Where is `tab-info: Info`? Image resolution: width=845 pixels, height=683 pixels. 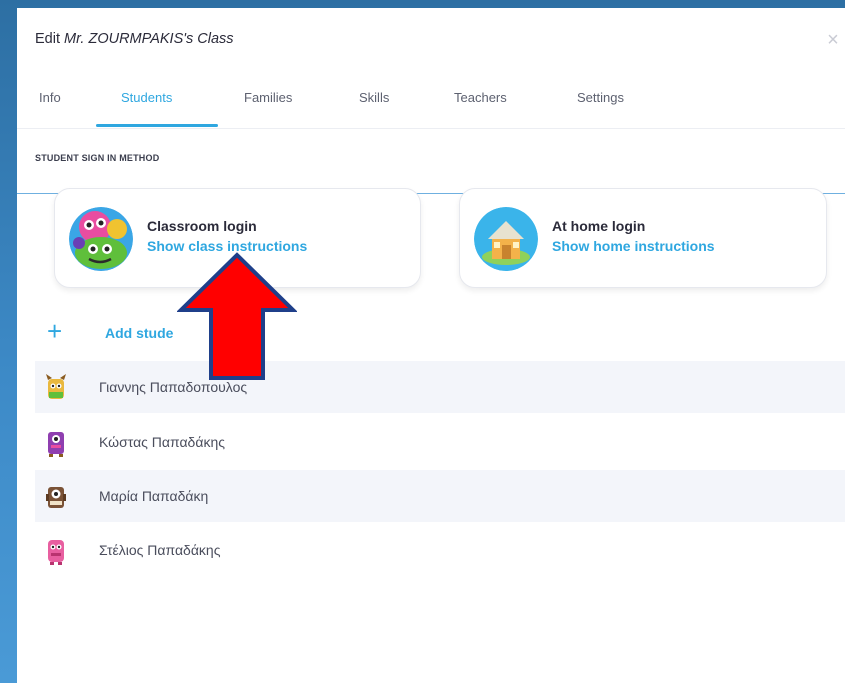
tab-info: Info is located at coordinates (50, 97).